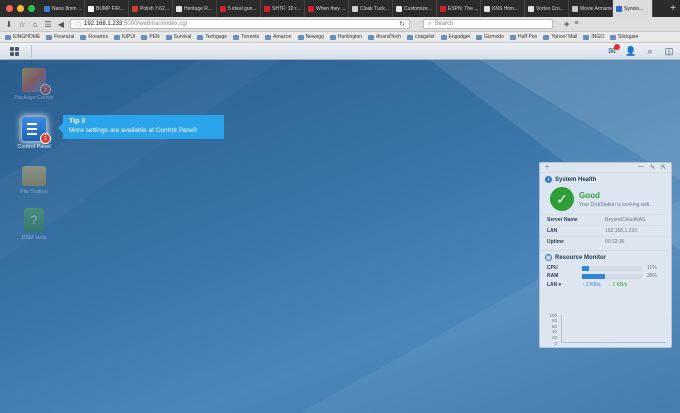  What do you see at coordinates (61, 24) in the screenshot?
I see `back-button: ◀` at bounding box center [61, 24].